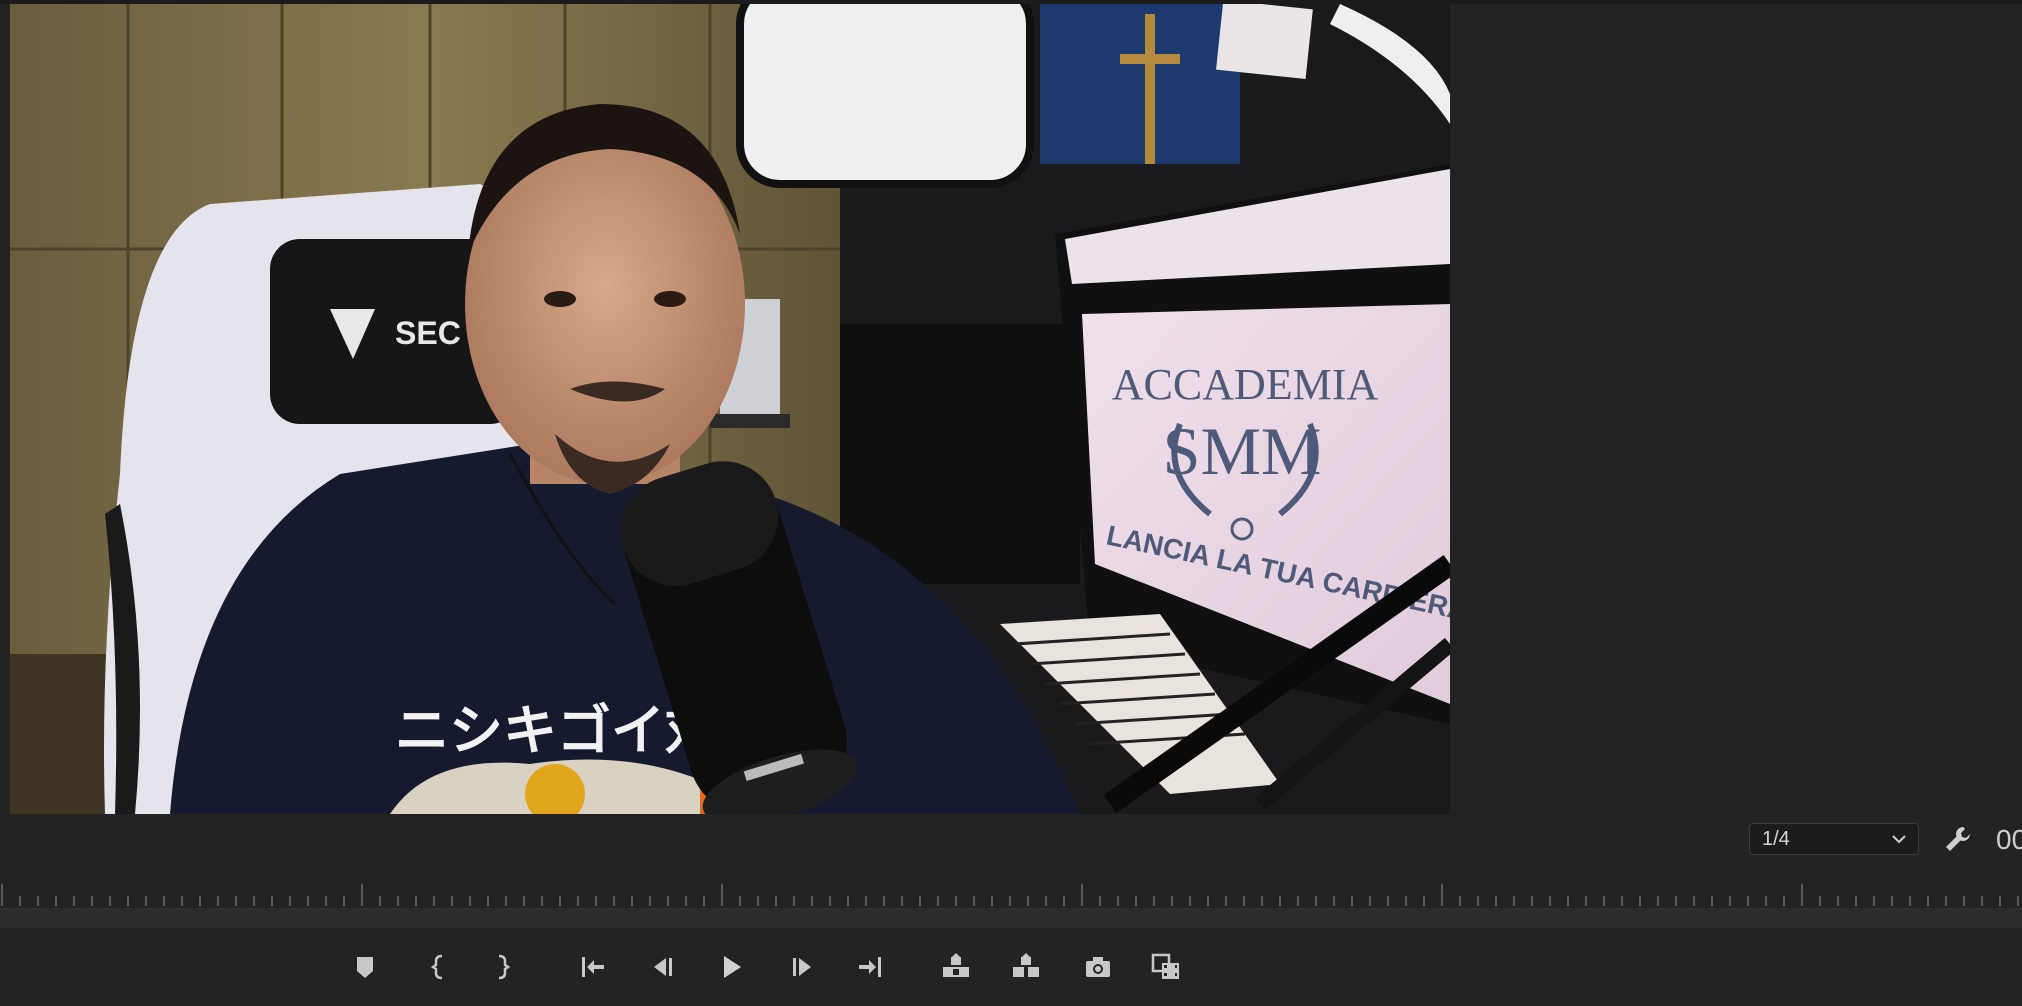 Image resolution: width=2022 pixels, height=1006 pixels. I want to click on go-to-out-icon, so click(870, 967).